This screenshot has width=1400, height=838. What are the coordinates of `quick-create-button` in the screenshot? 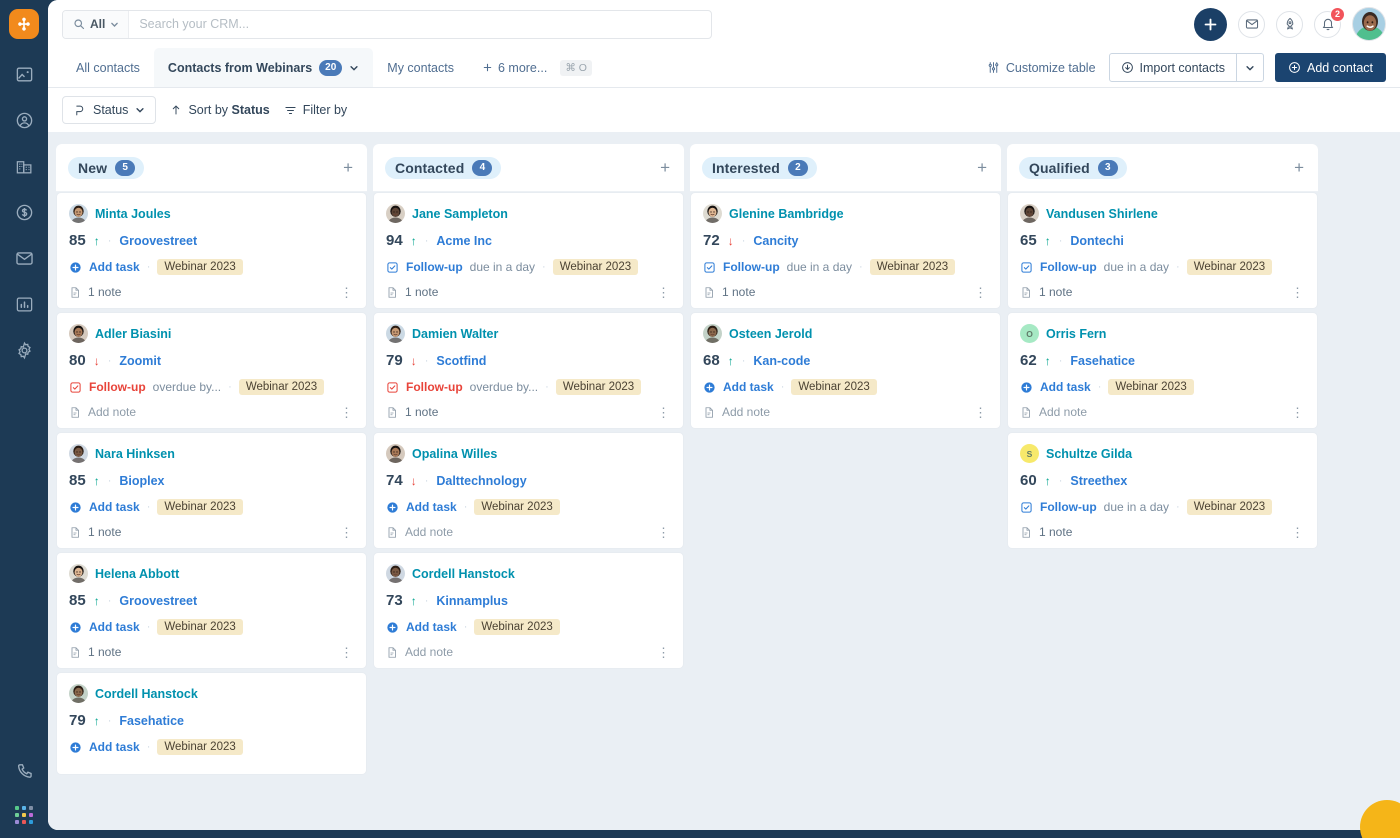 It's located at (1210, 24).